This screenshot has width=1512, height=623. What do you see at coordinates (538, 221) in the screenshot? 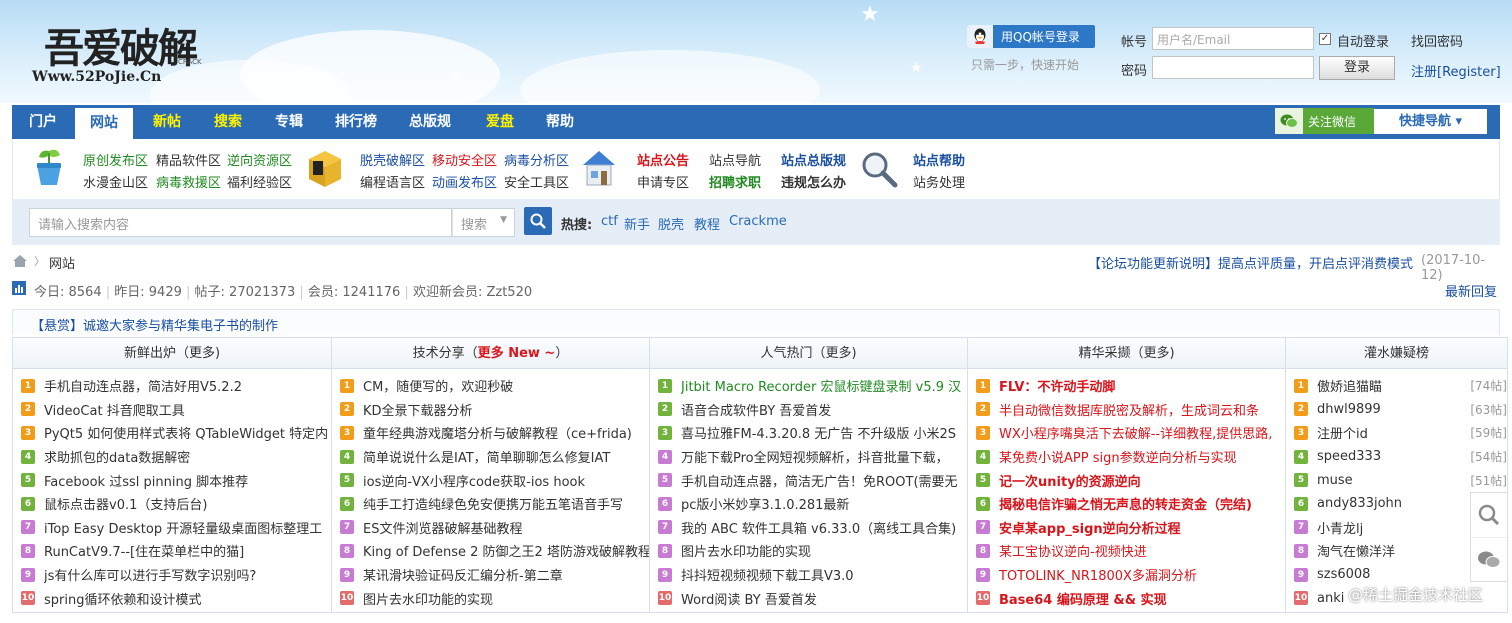
I see `search-button` at bounding box center [538, 221].